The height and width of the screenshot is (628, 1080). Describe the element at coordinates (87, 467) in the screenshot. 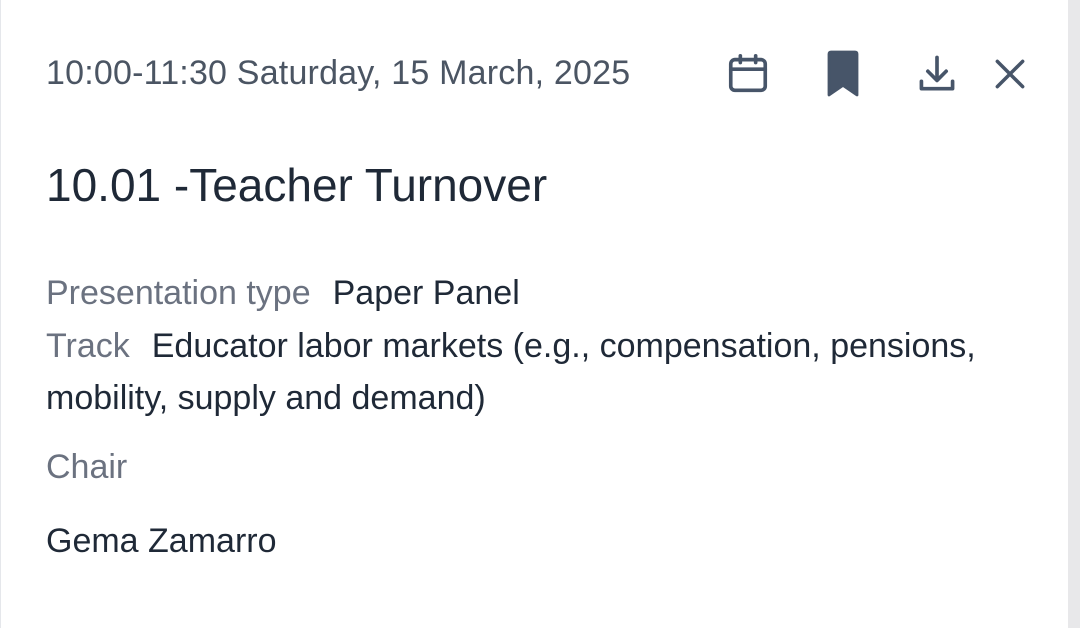

I see `chair-label: Chair` at that location.